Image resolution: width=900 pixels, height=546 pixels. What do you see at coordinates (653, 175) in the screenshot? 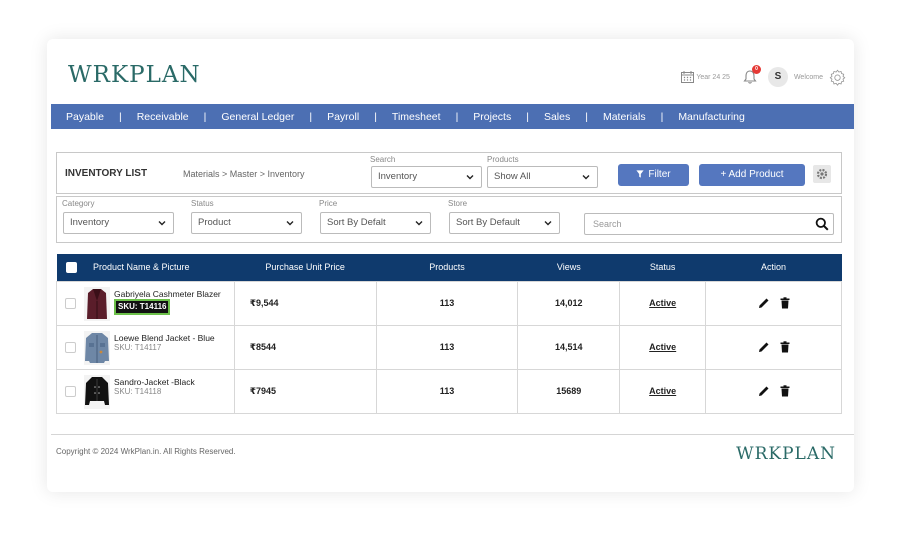
I see `filter-button: Filter` at bounding box center [653, 175].